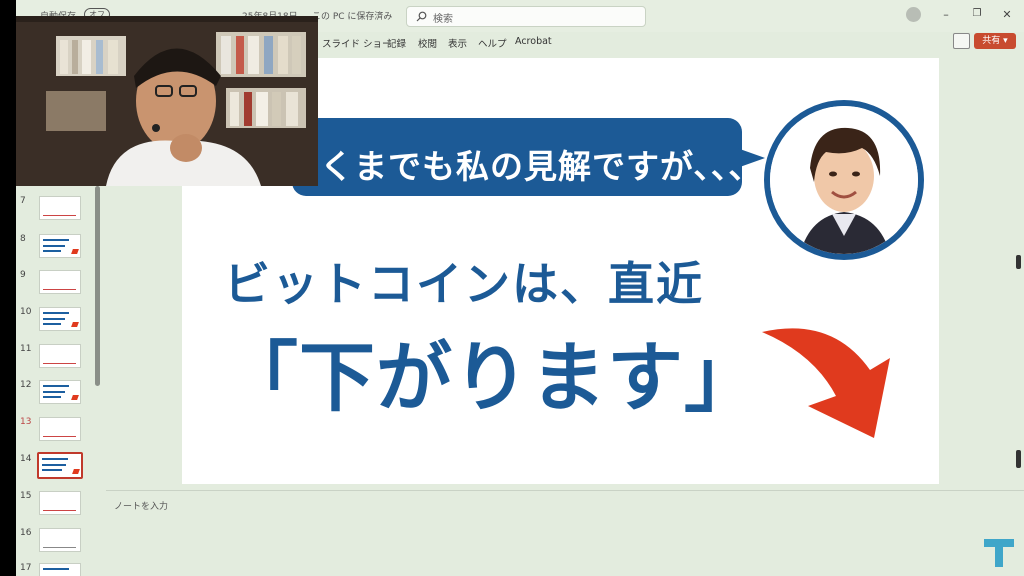  I want to click on thumb-number: 16, so click(26, 533).